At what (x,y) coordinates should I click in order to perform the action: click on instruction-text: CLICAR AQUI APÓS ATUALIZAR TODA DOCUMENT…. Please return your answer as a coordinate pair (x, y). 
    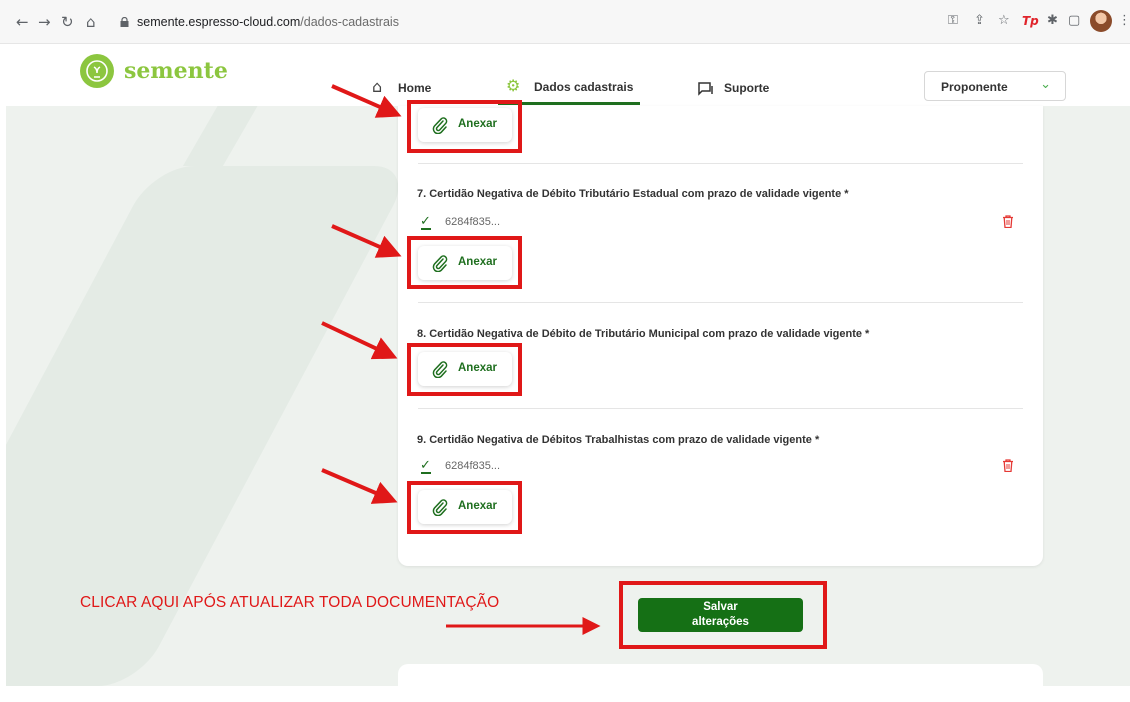
    Looking at the image, I should click on (290, 602).